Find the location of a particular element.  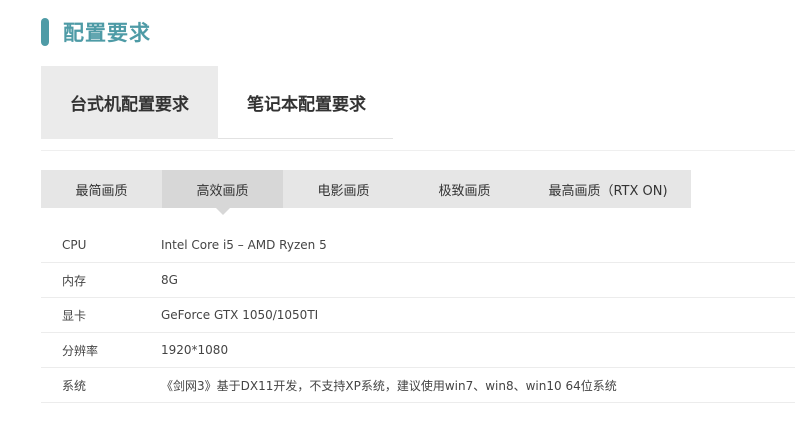

spec-row-gpu: 显卡 GeForce GTX 1050/1050TI is located at coordinates (418, 315).